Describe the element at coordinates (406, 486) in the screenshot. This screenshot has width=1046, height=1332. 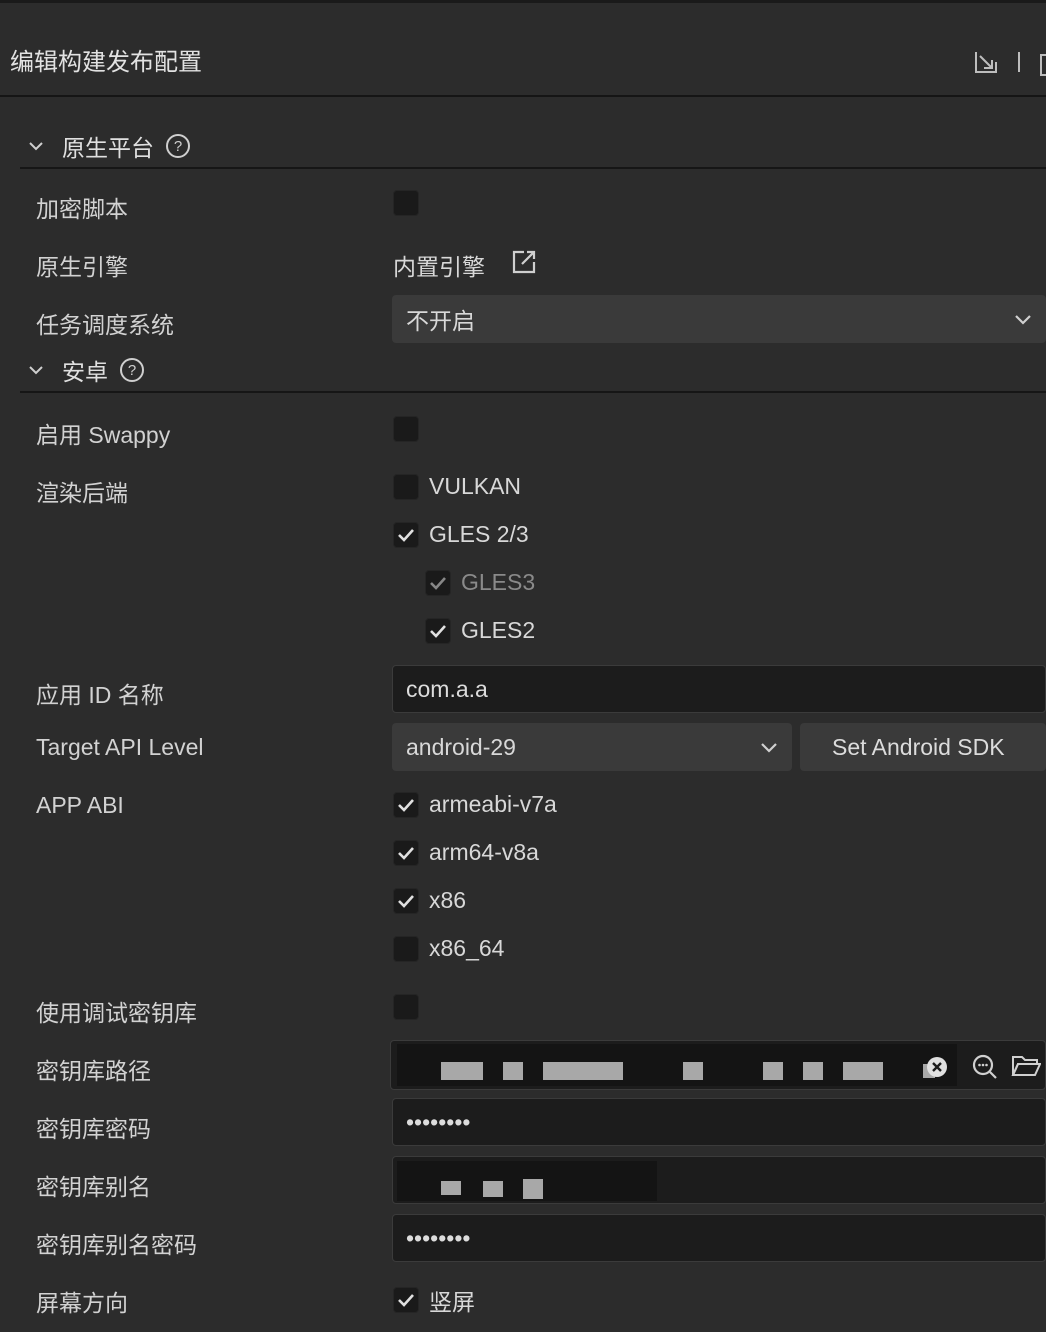
I see `vulkan-checkbox` at that location.